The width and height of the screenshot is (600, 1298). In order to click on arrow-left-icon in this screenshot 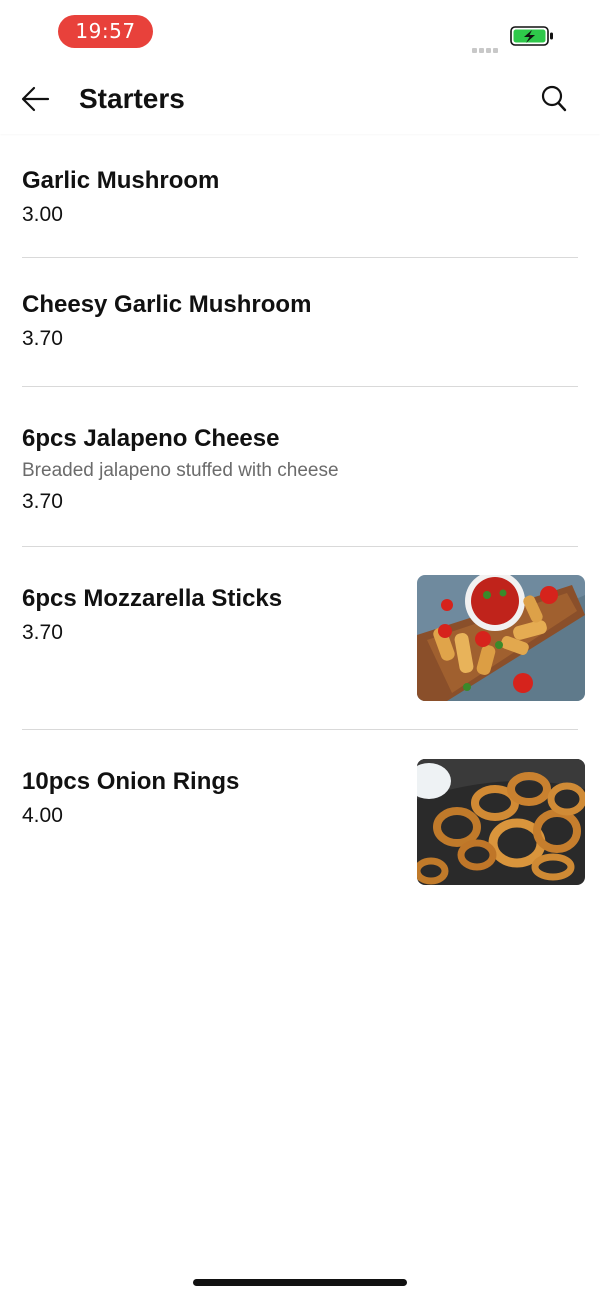, I will do `click(35, 99)`.